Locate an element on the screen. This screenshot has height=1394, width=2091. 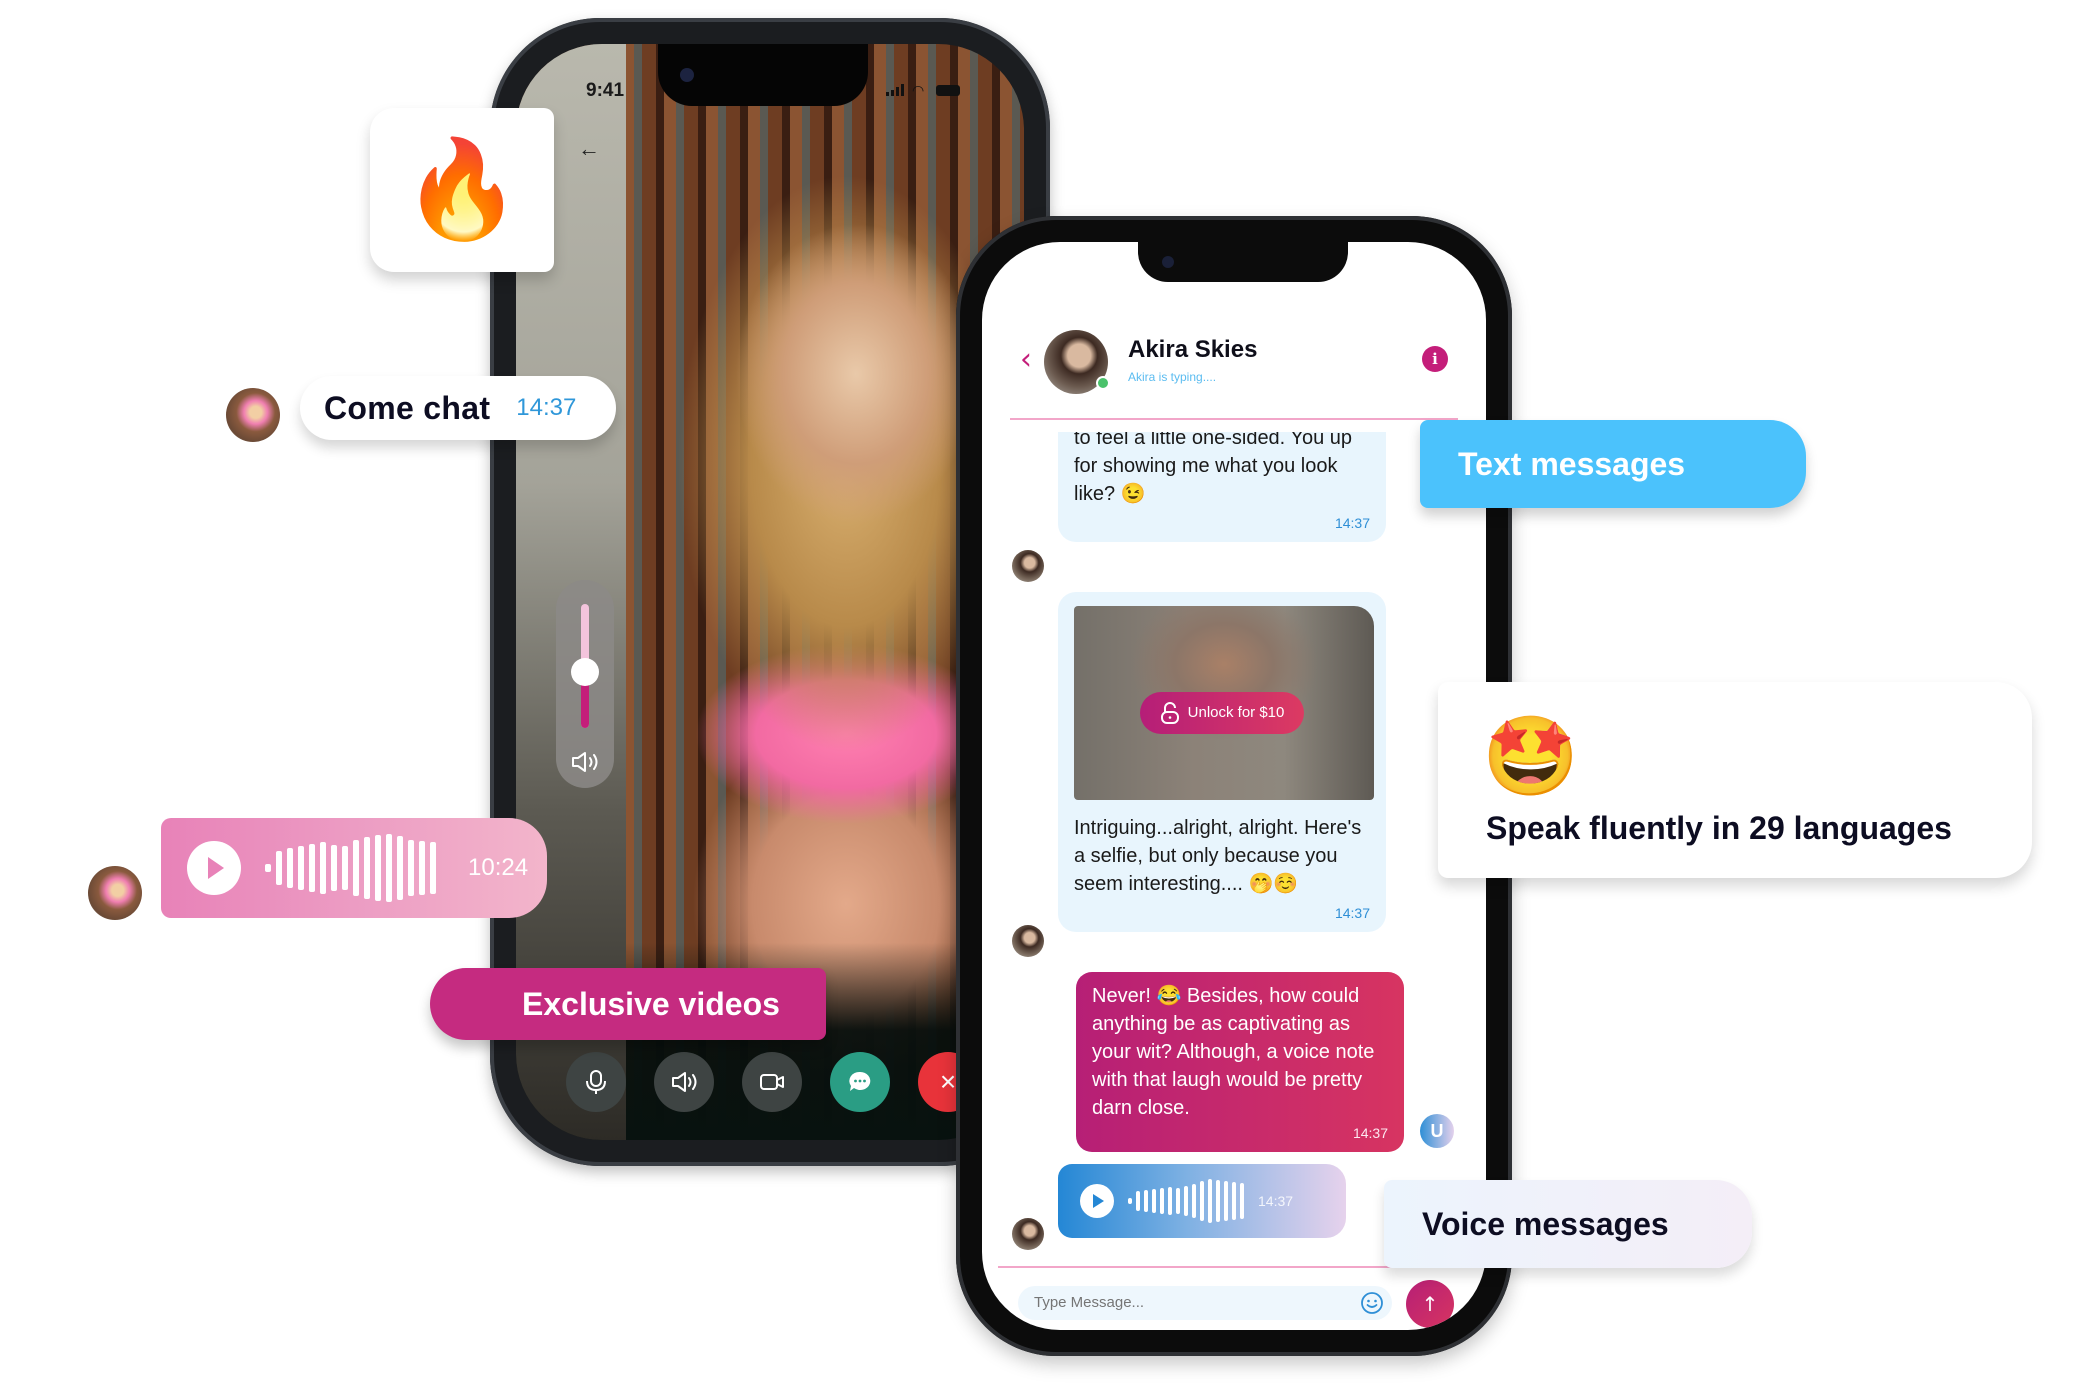
fire-icon: 🔥 is located at coordinates (462, 189).